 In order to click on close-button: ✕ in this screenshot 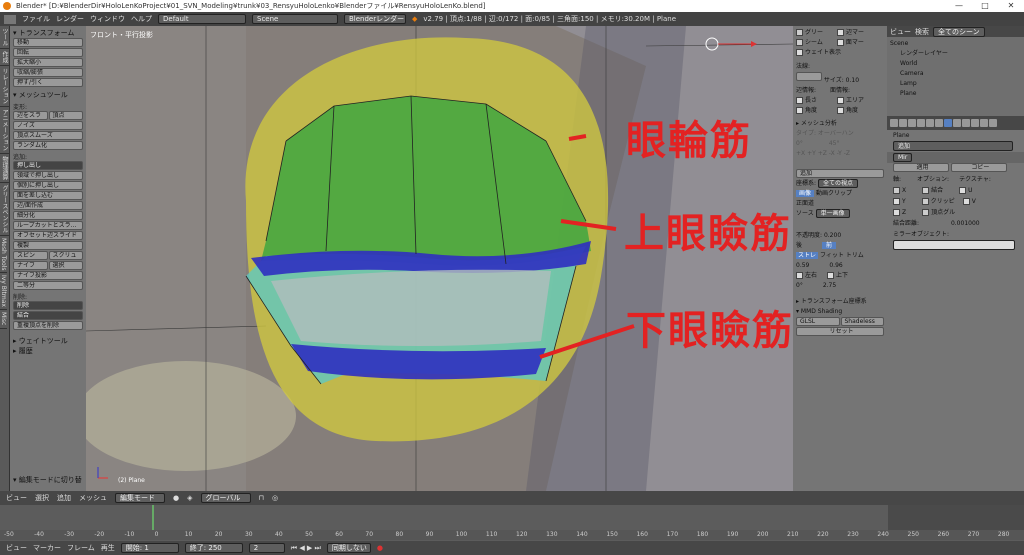, I will do `click(1011, 6)`.